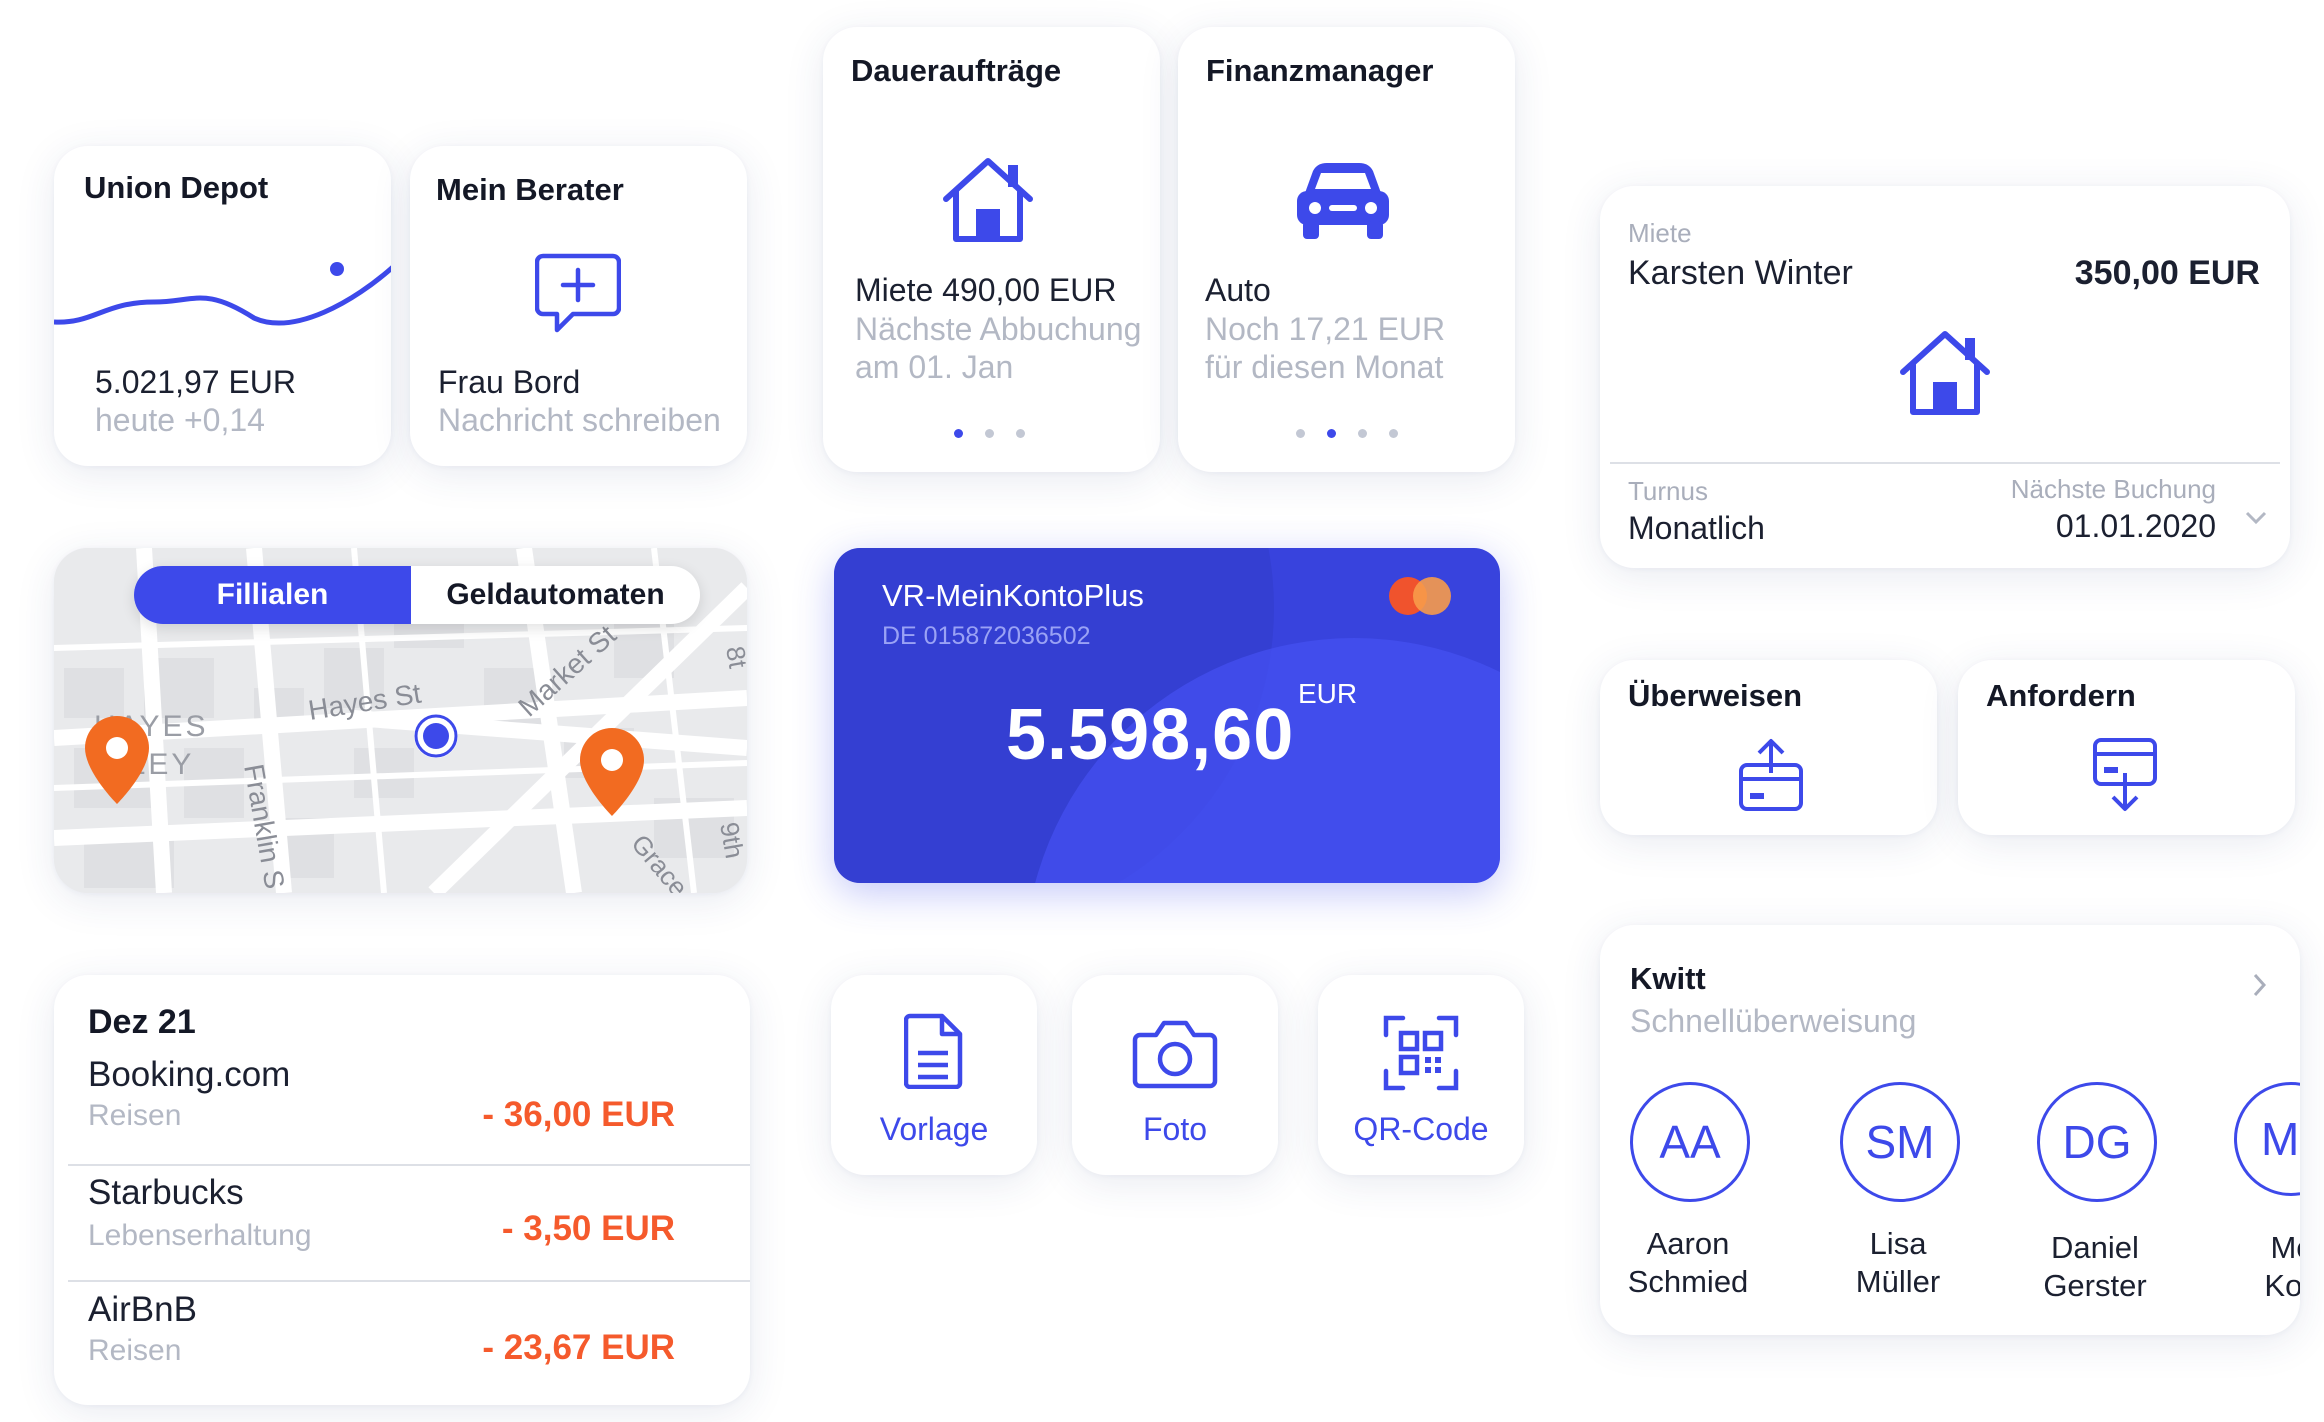  What do you see at coordinates (2282, 1285) in the screenshot?
I see `contact-last-name: Kon` at bounding box center [2282, 1285].